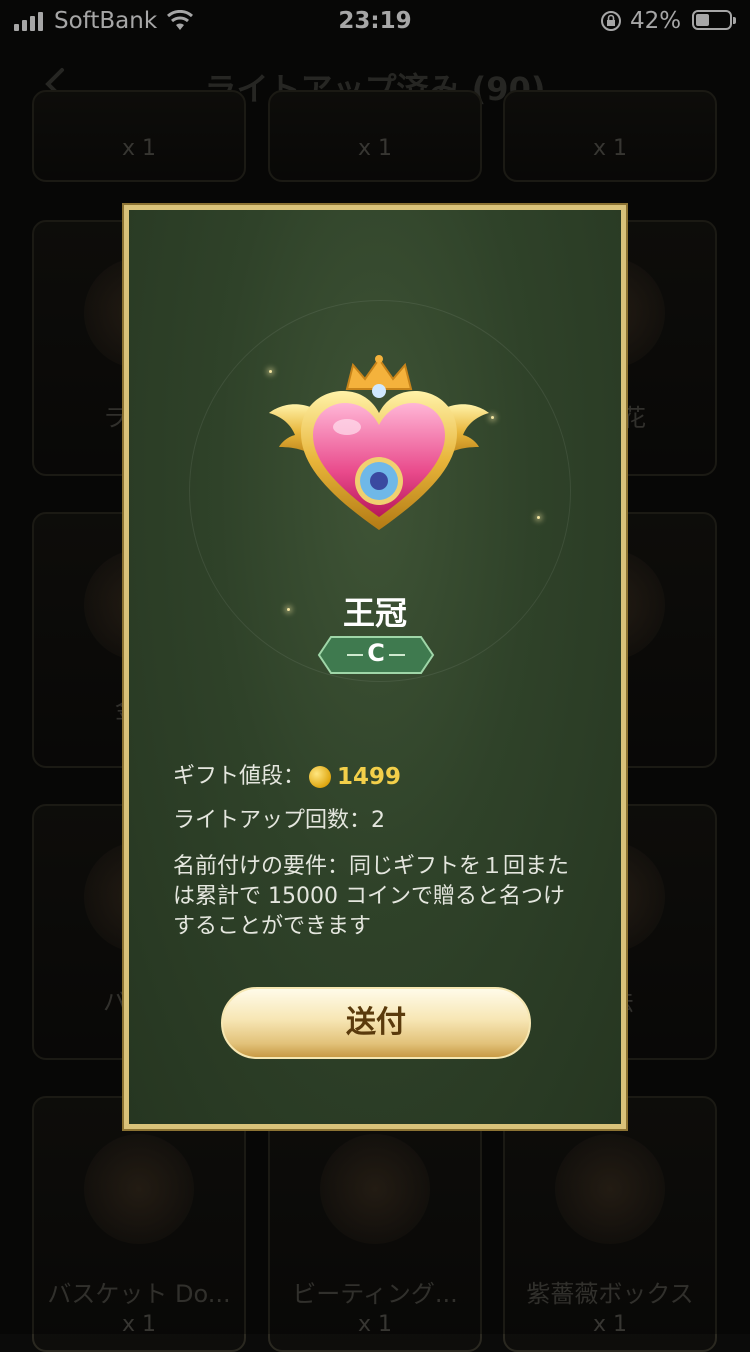 This screenshot has width=750, height=1352. I want to click on light-up-count: ライトアップ回数：2, so click(279, 820).